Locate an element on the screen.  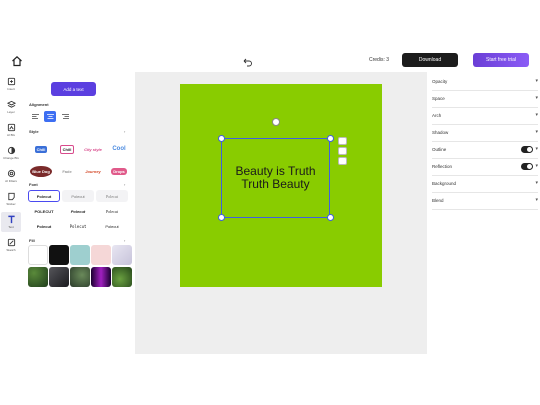
resize-handle-top-left is located at coordinates (221, 138).